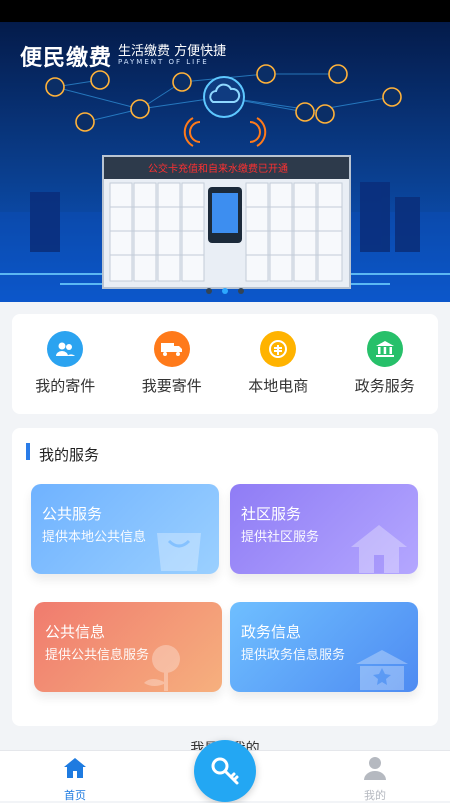 The image size is (450, 803). Describe the element at coordinates (324, 647) in the screenshot. I see `service-card-government-information: 政务信息 提供政务信息服务` at that location.